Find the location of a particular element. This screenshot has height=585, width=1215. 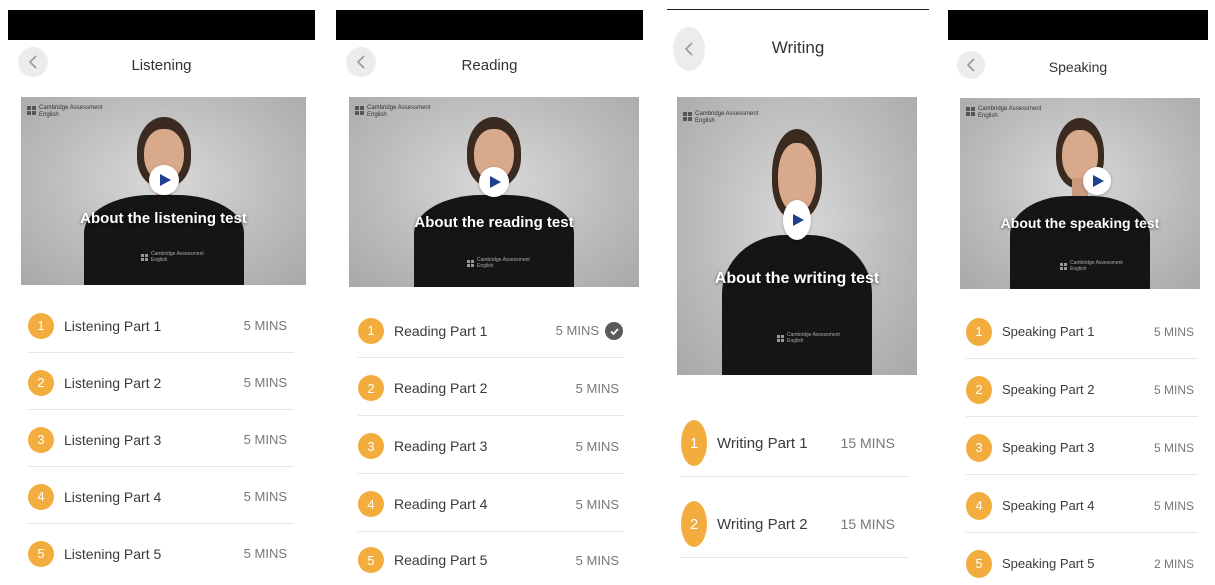

part-row: 3 Listening Part 3 5 MINS is located at coordinates (161, 439).